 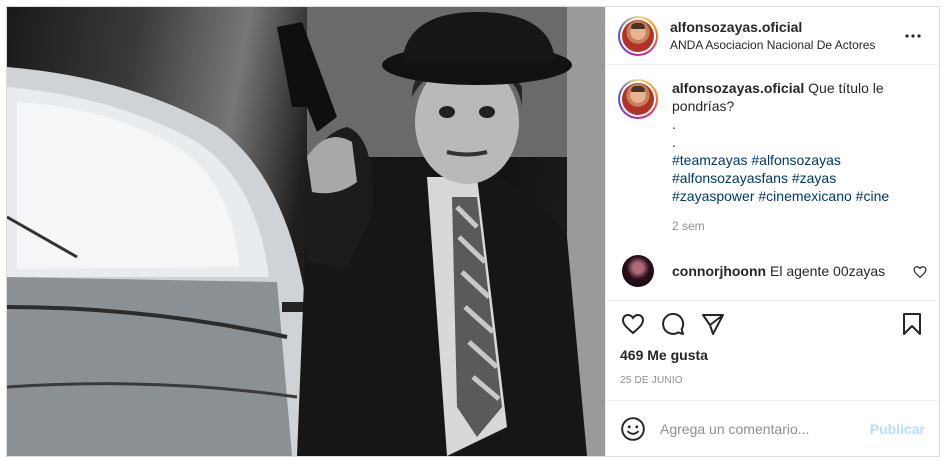 I want to click on hashtag-link: #cine, so click(x=872, y=196).